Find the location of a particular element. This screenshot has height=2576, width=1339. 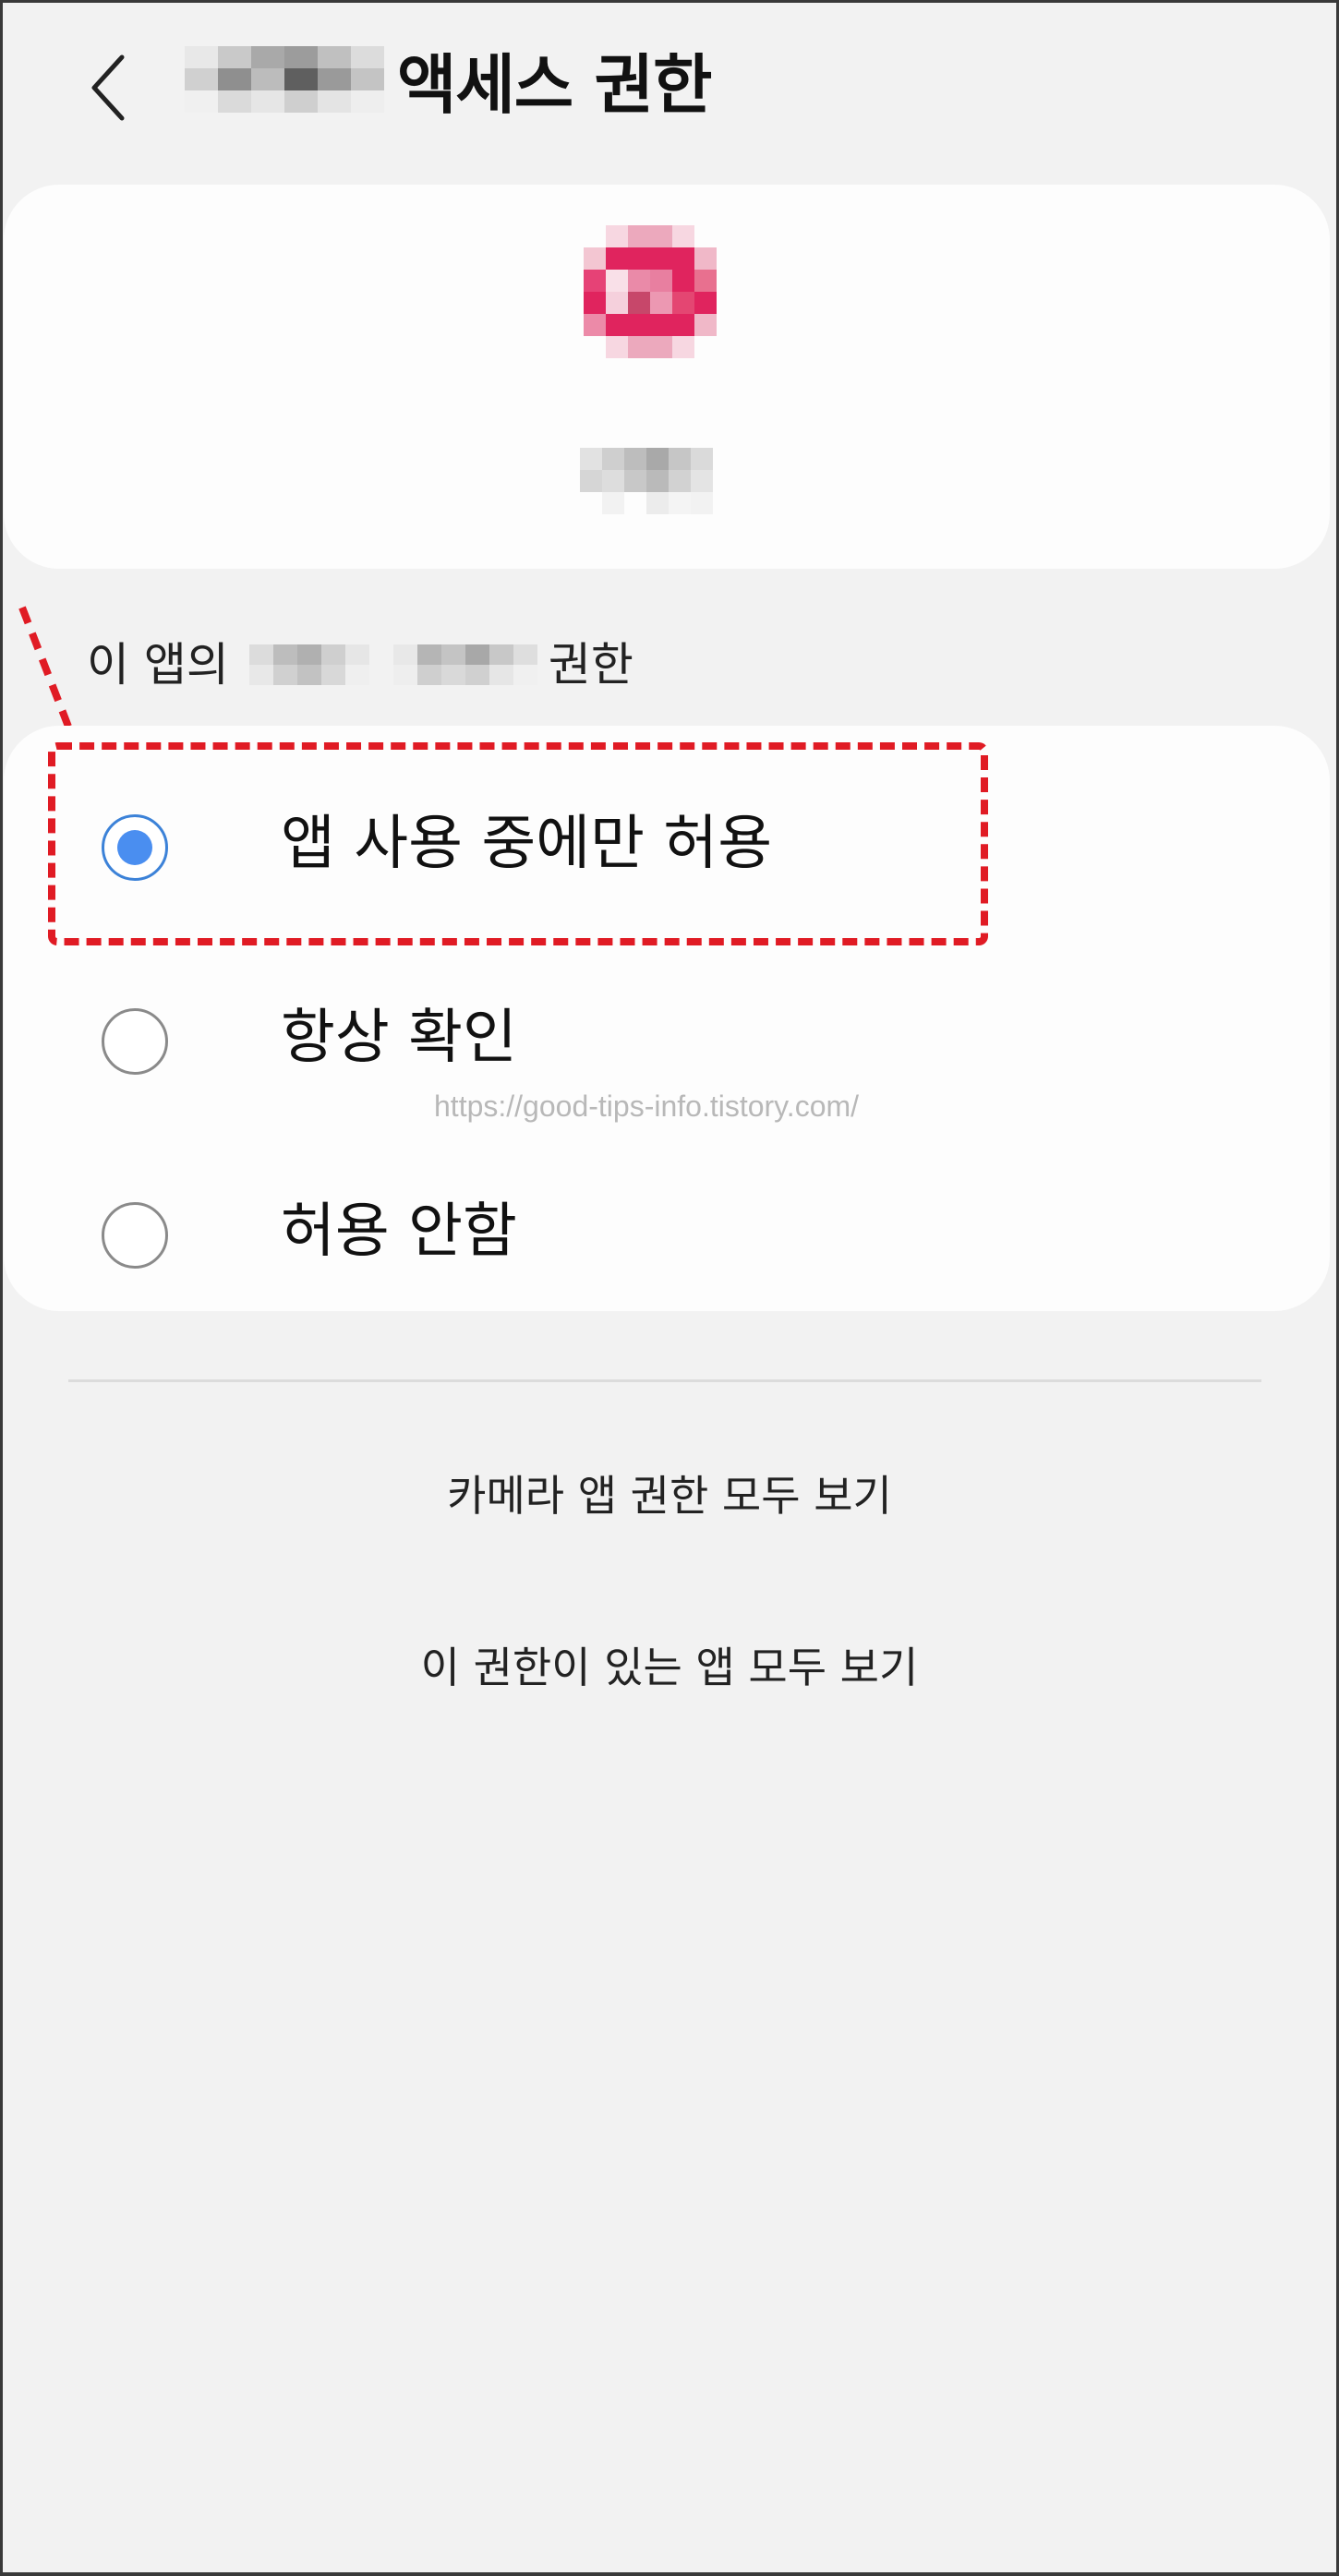

annotation-highlight-box is located at coordinates (518, 843).